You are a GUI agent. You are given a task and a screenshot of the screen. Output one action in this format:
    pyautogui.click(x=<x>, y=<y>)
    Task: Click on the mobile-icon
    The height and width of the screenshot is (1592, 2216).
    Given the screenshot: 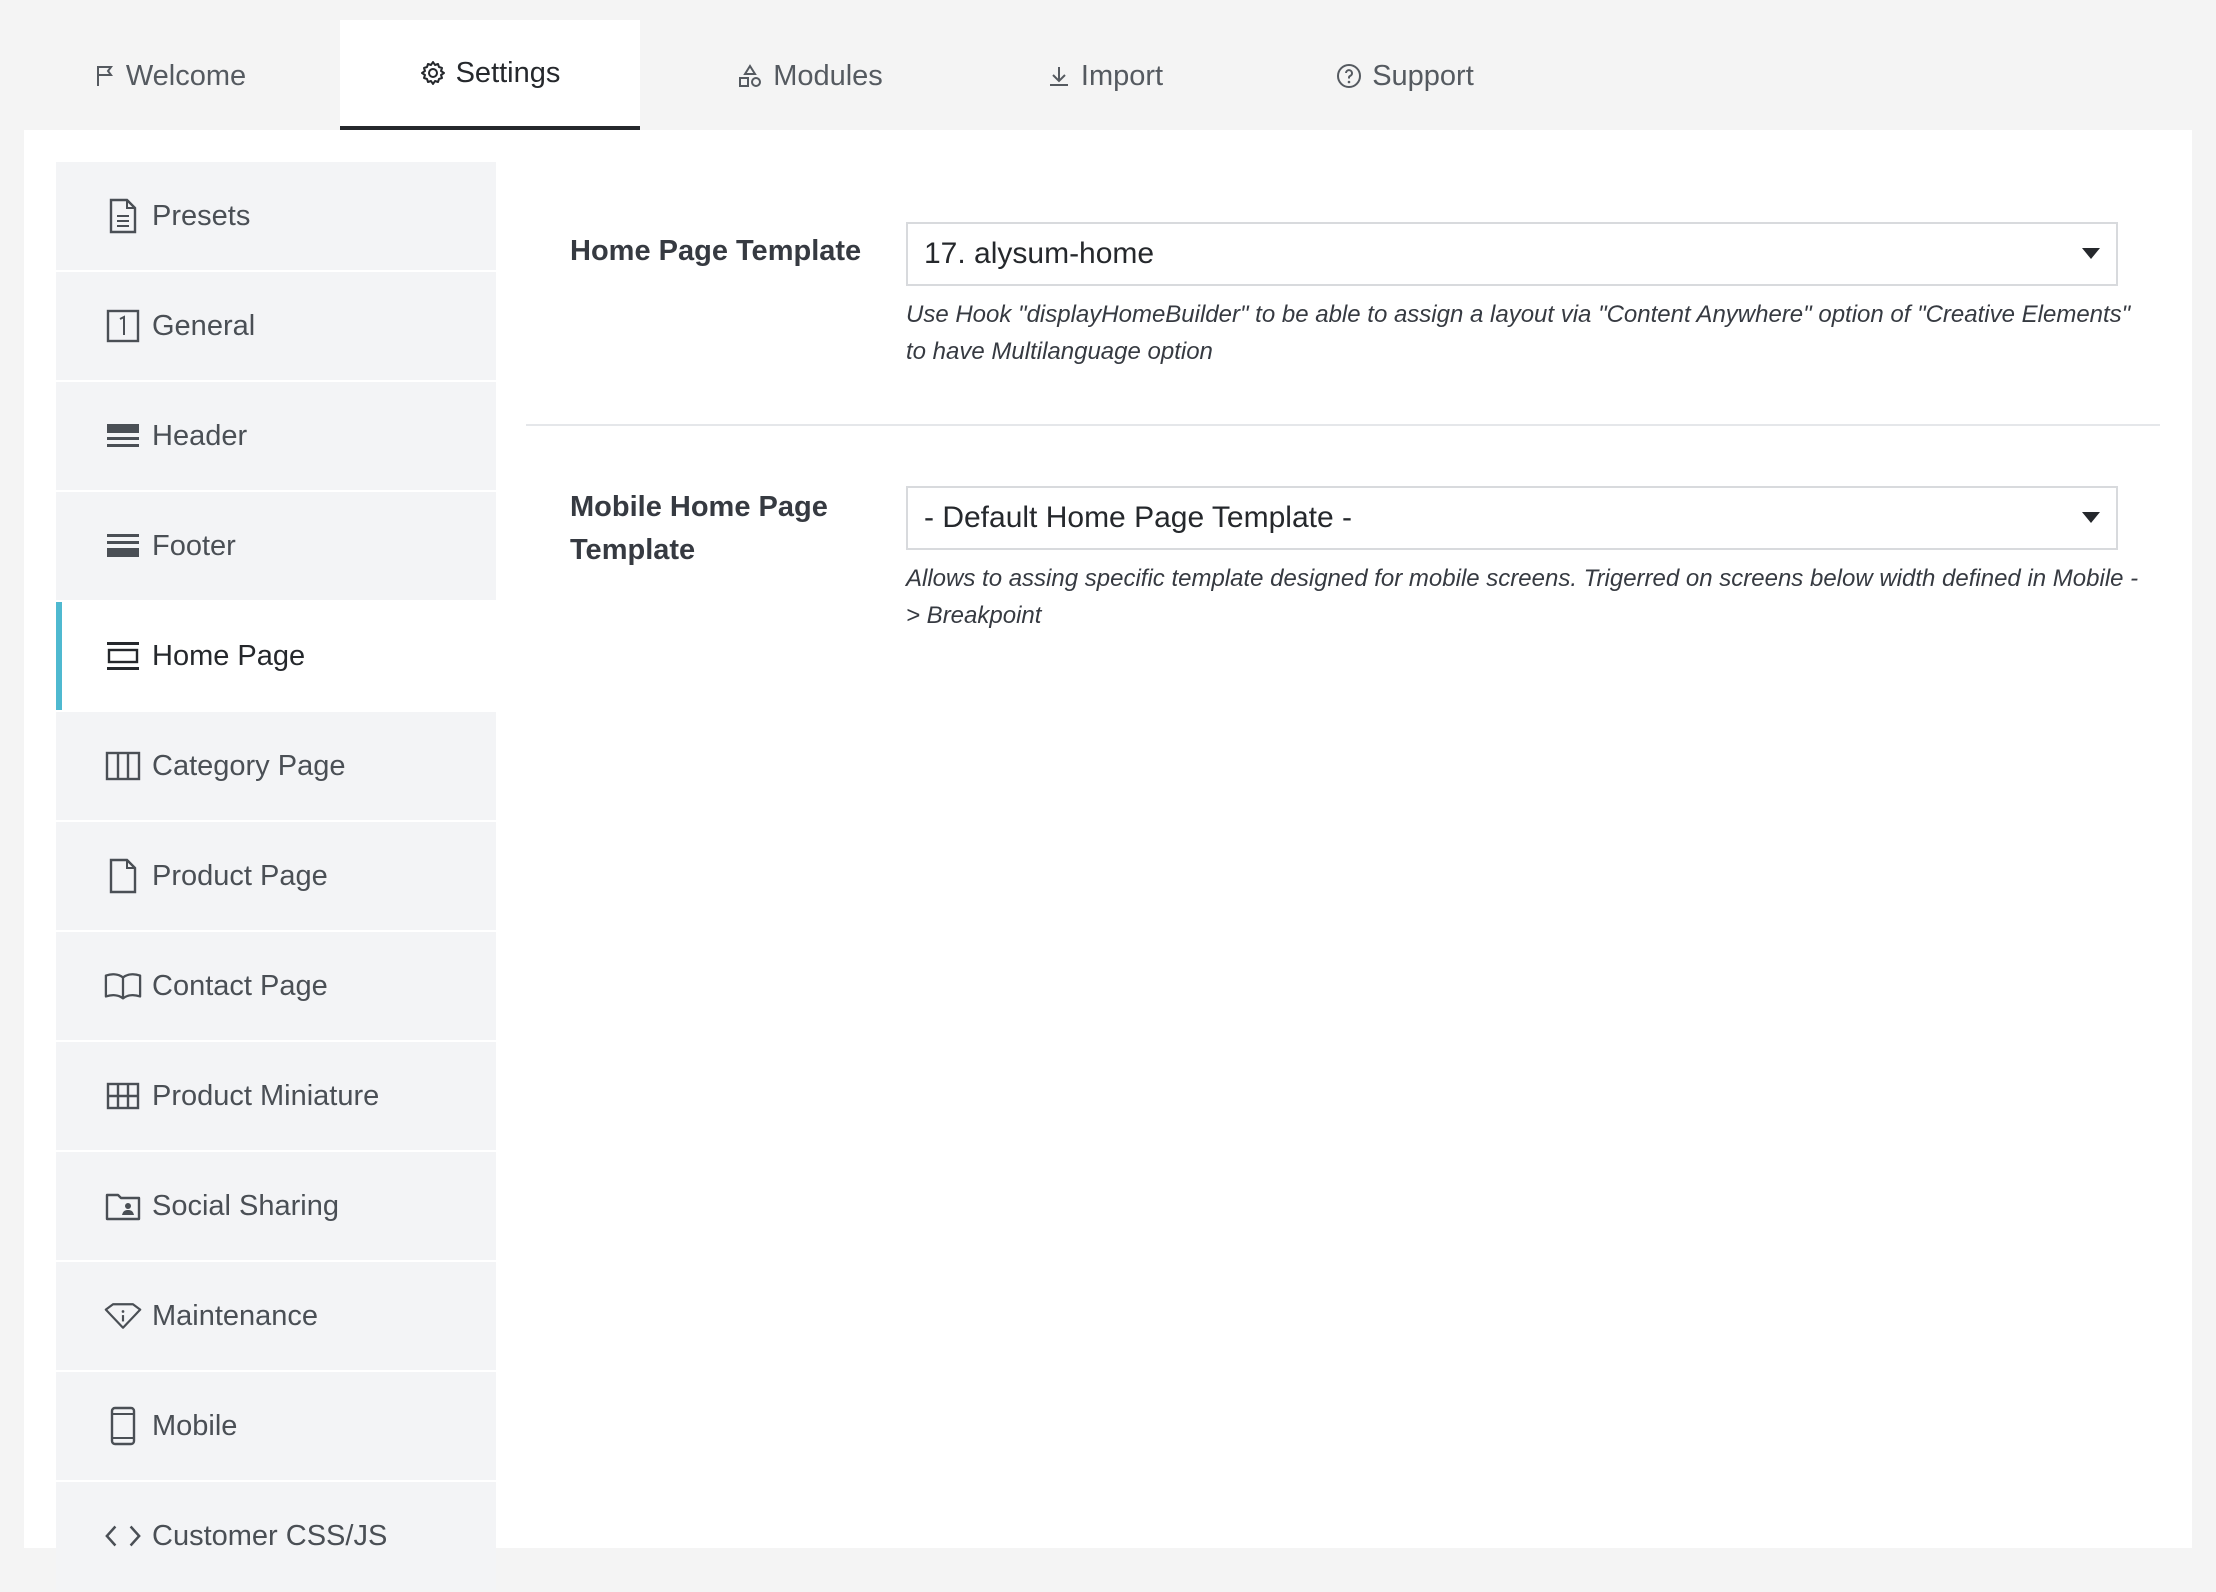 What is the action you would take?
    pyautogui.click(x=123, y=1426)
    